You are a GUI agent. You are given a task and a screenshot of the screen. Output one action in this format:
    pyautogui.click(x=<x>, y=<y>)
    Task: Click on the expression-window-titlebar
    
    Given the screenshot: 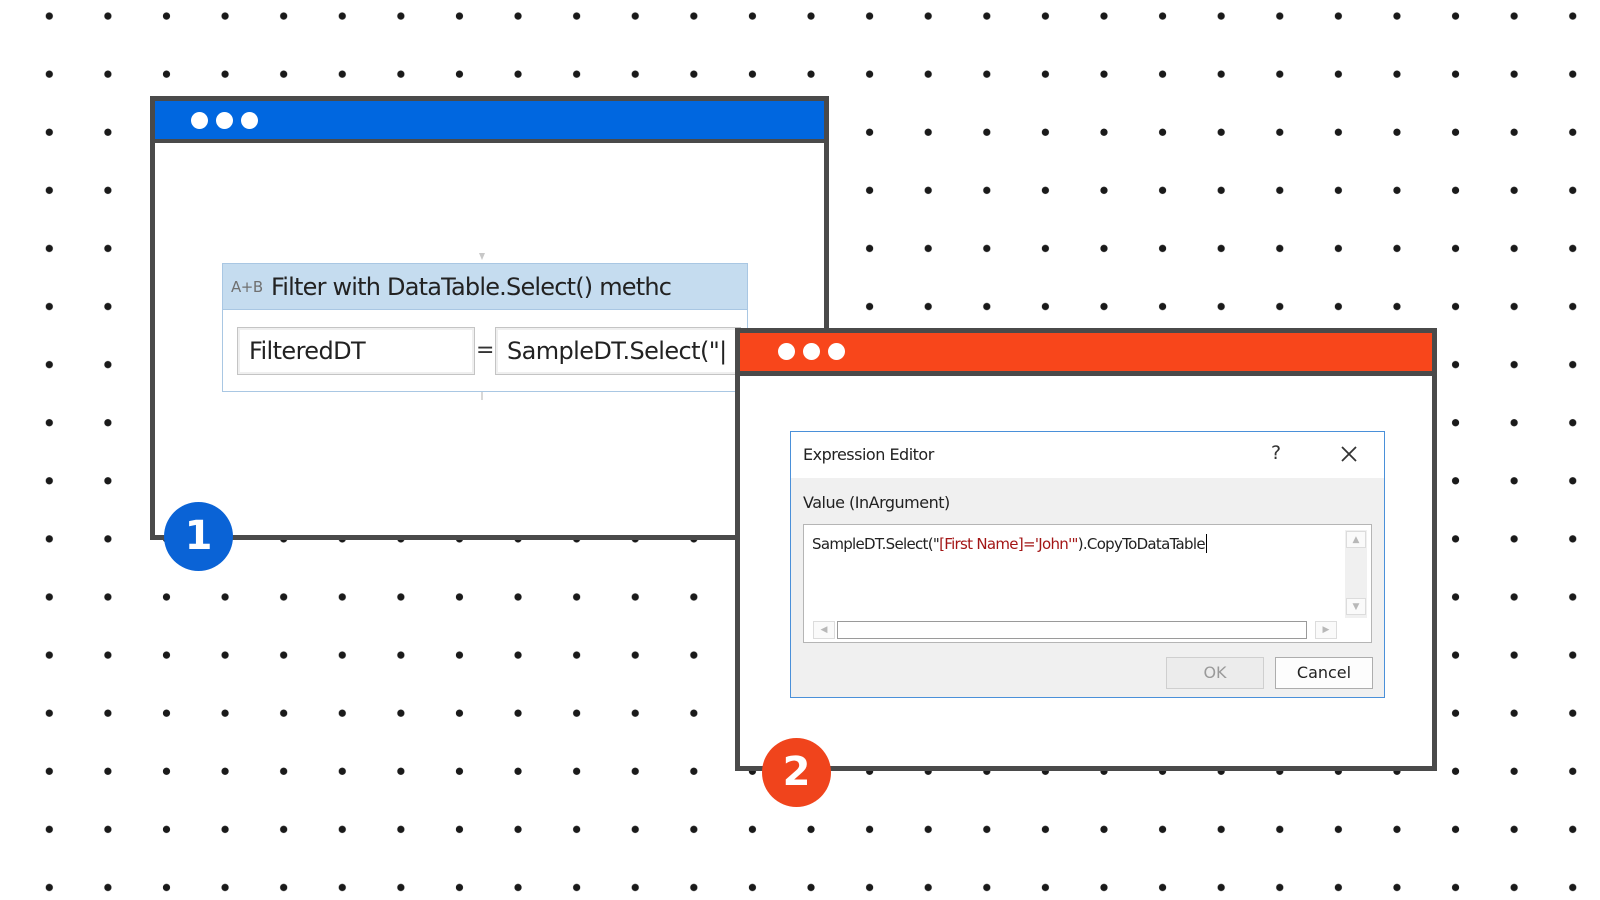 What is the action you would take?
    pyautogui.click(x=1086, y=354)
    